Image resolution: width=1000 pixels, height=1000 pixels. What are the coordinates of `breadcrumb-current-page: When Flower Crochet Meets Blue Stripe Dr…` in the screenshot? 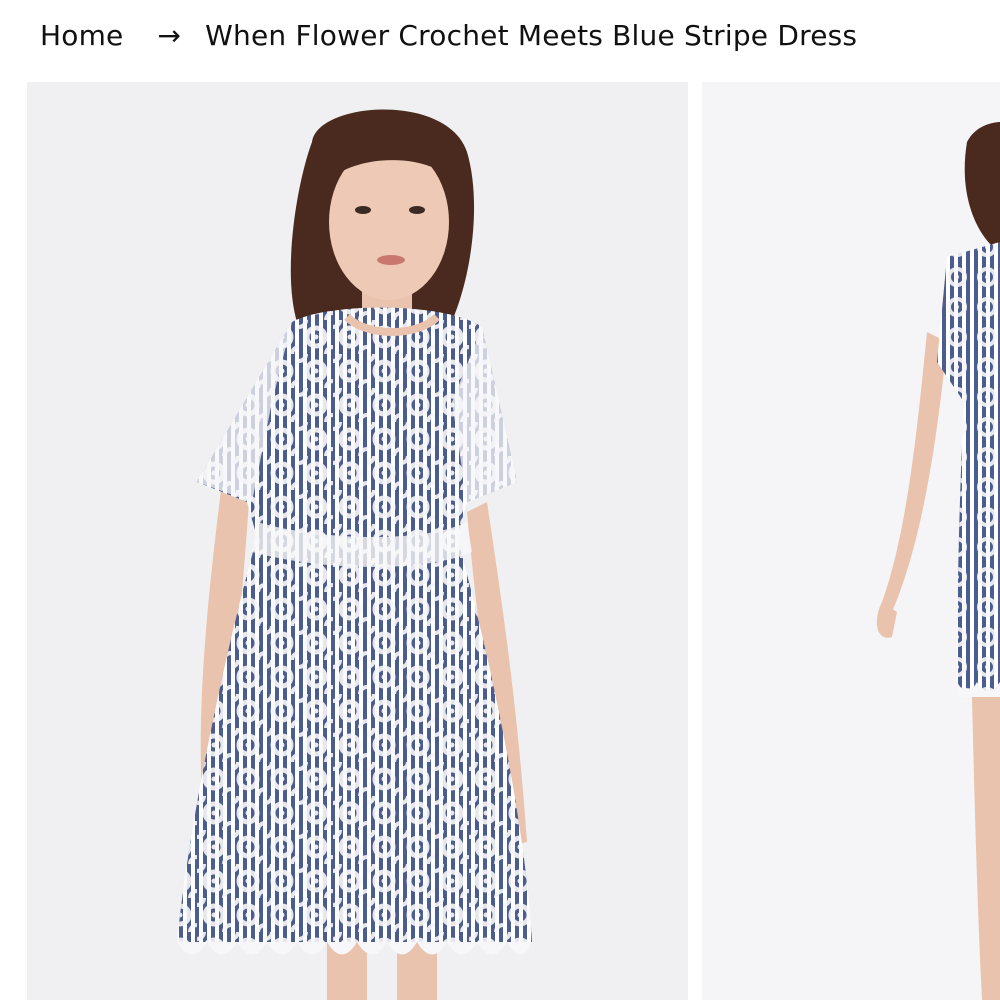 It's located at (531, 35).